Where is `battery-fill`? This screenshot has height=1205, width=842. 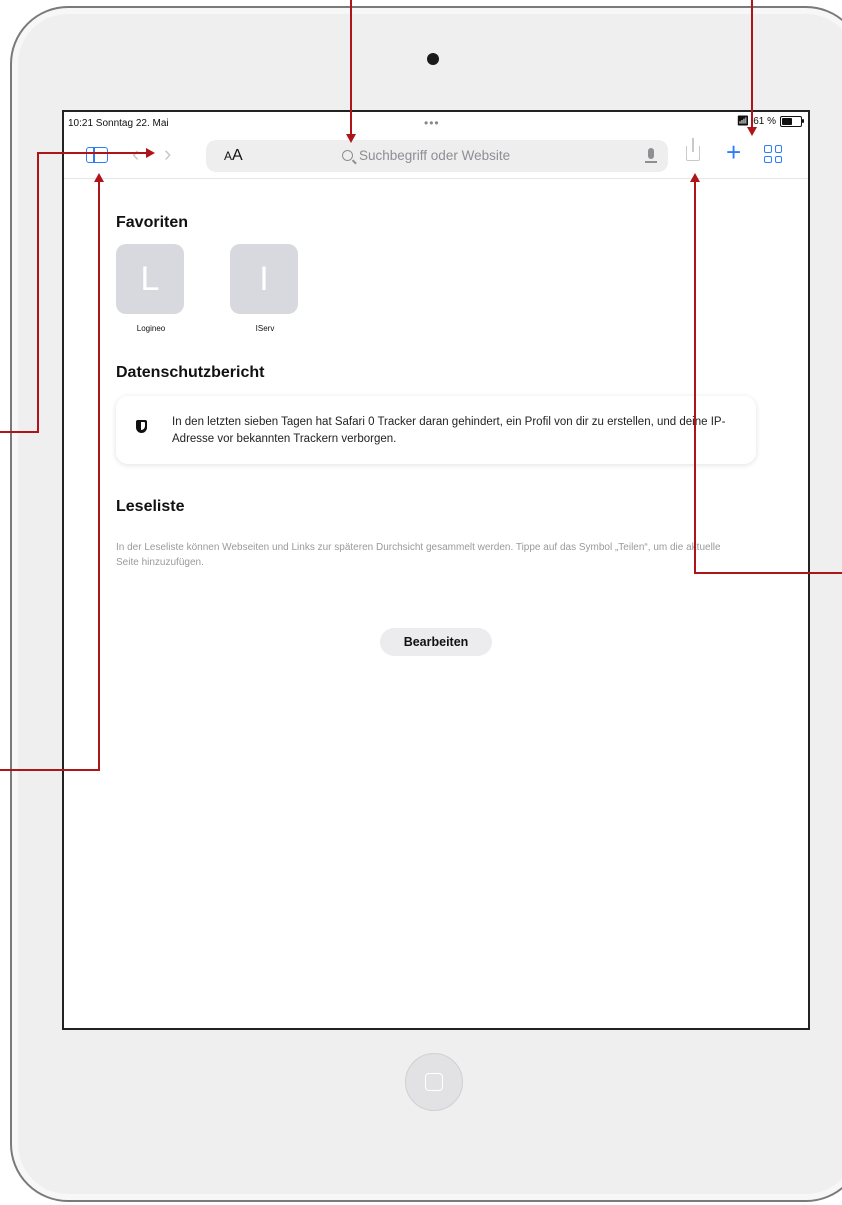 battery-fill is located at coordinates (787, 121).